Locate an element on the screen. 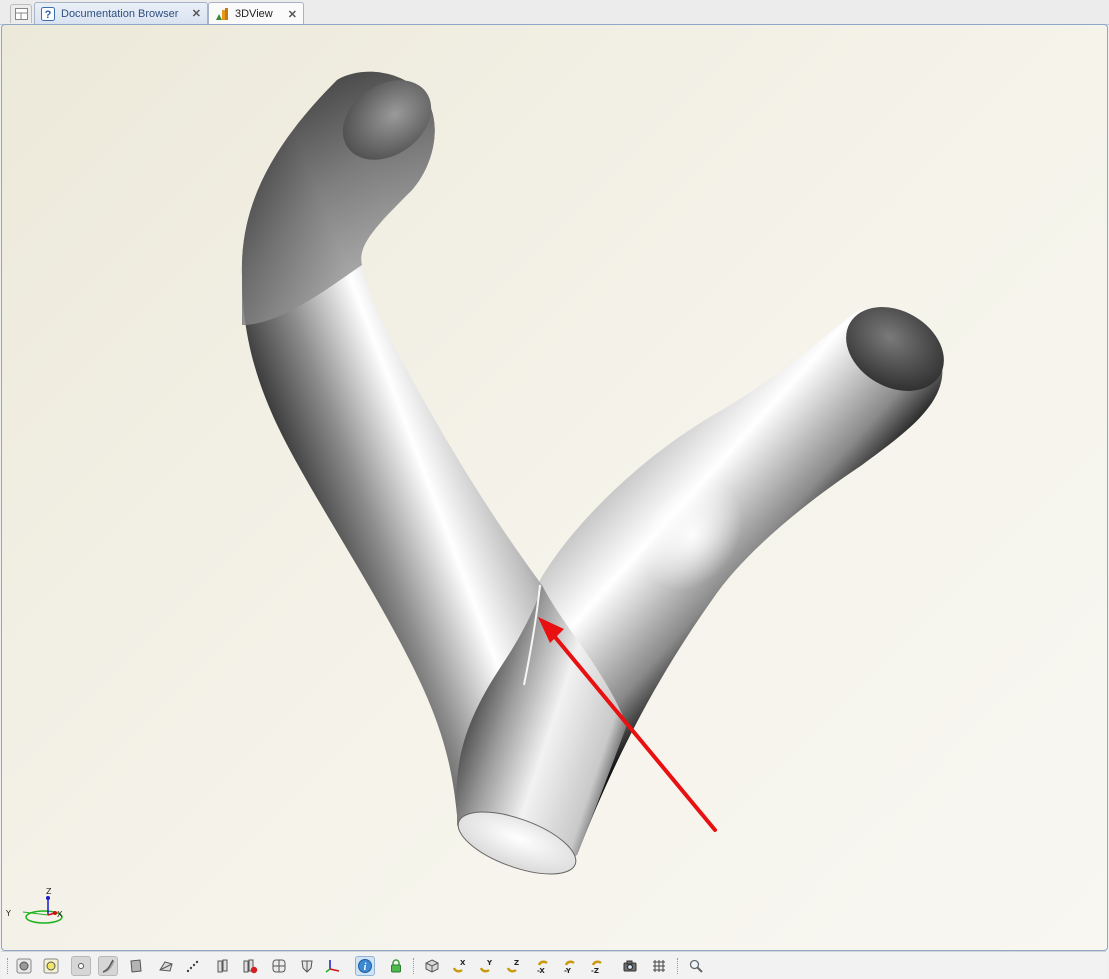 This screenshot has width=1109, height=979. window-layout-button is located at coordinates (21, 13).